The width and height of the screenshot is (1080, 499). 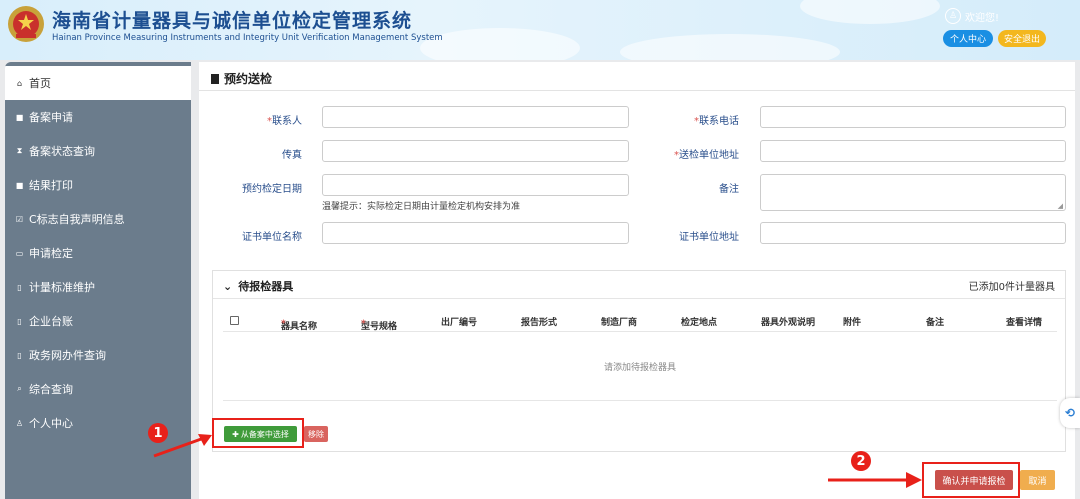 I want to click on floating-help-icon: ⟲, so click(x=1070, y=413).